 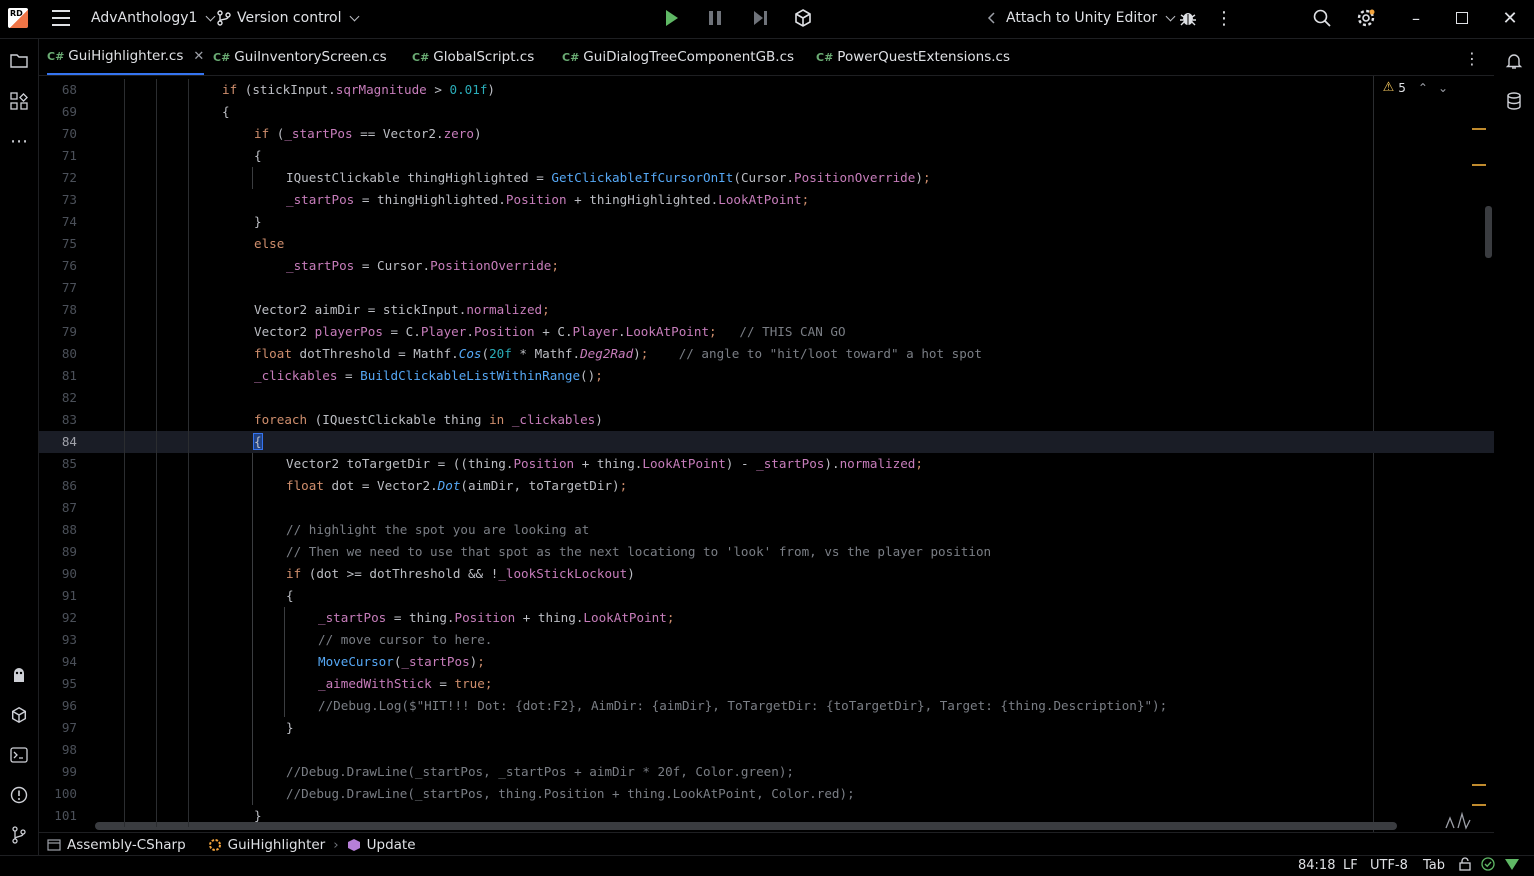 What do you see at coordinates (288, 18) in the screenshot?
I see `vcs-selector: Version control` at bounding box center [288, 18].